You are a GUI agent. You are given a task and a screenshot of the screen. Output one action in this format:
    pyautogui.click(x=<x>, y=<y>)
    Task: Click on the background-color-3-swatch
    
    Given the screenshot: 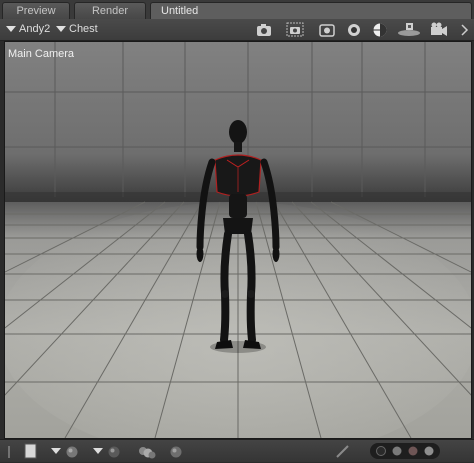 What is the action you would take?
    pyautogui.click(x=413, y=451)
    